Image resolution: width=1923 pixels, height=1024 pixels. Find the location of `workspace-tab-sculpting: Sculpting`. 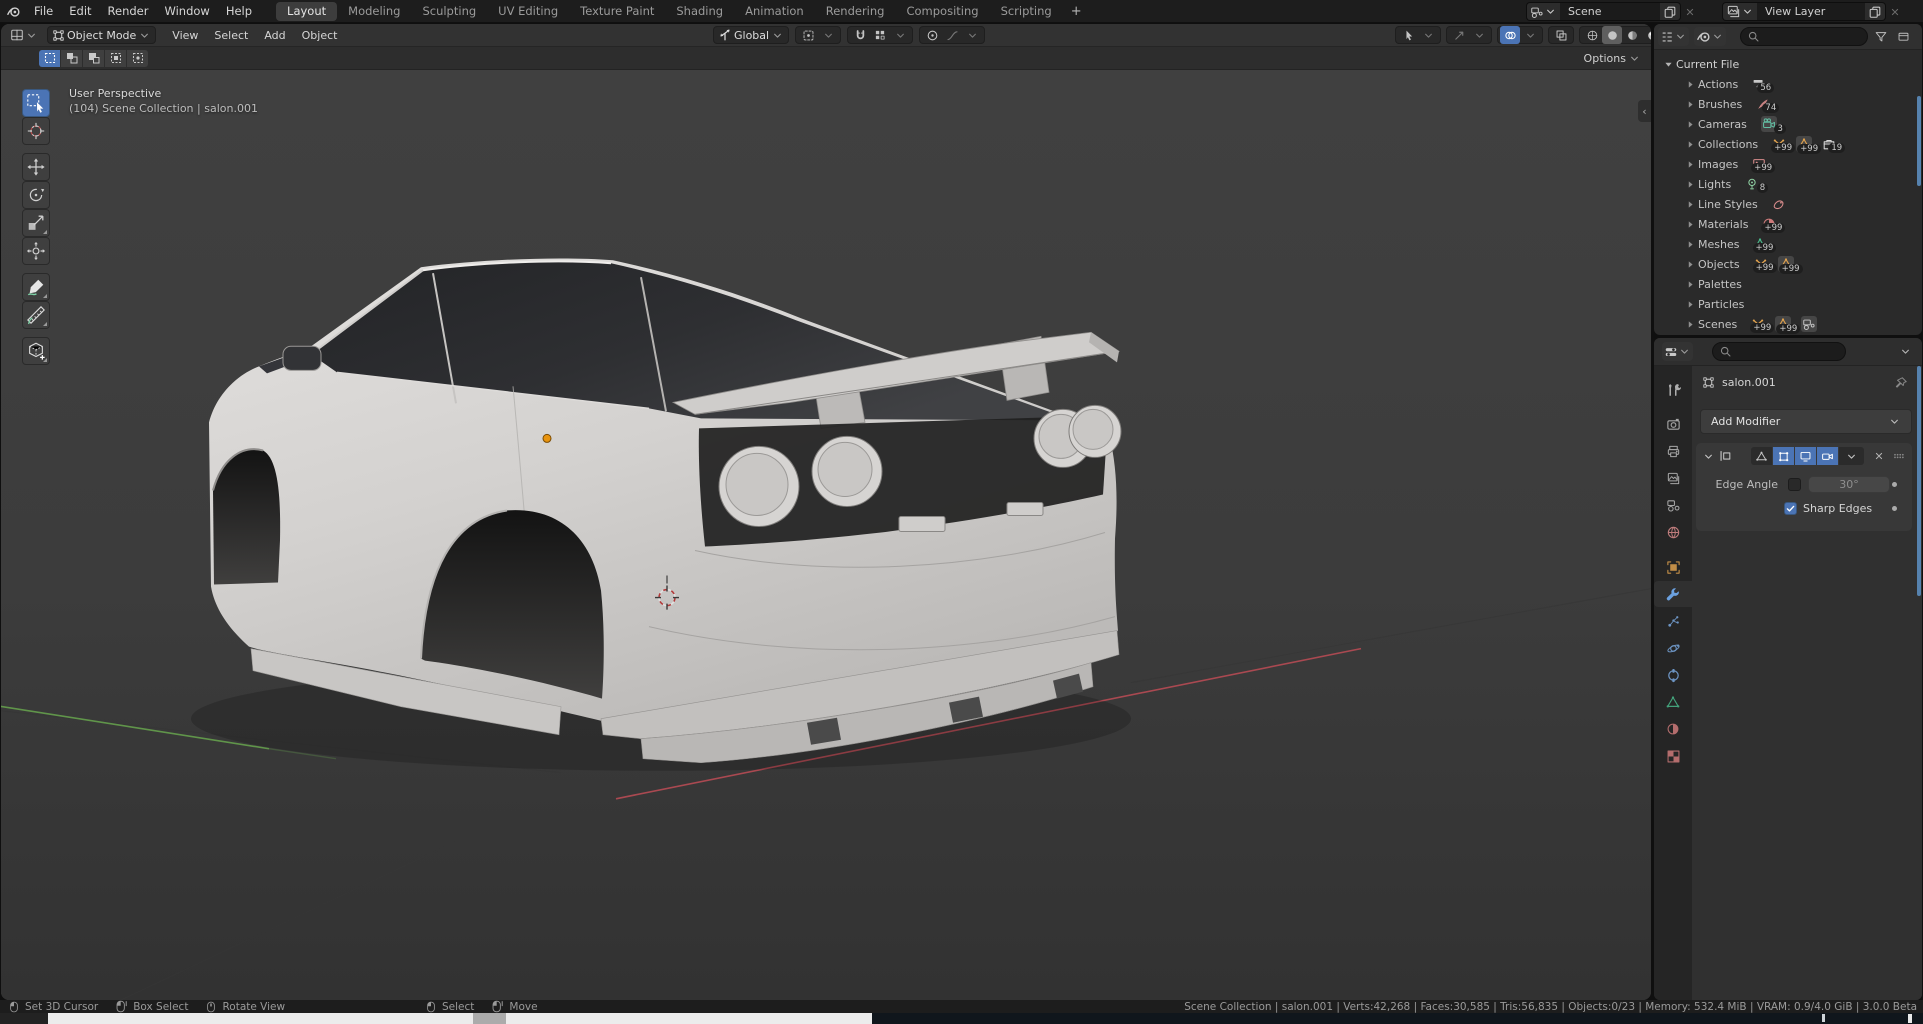

workspace-tab-sculpting: Sculpting is located at coordinates (449, 11).